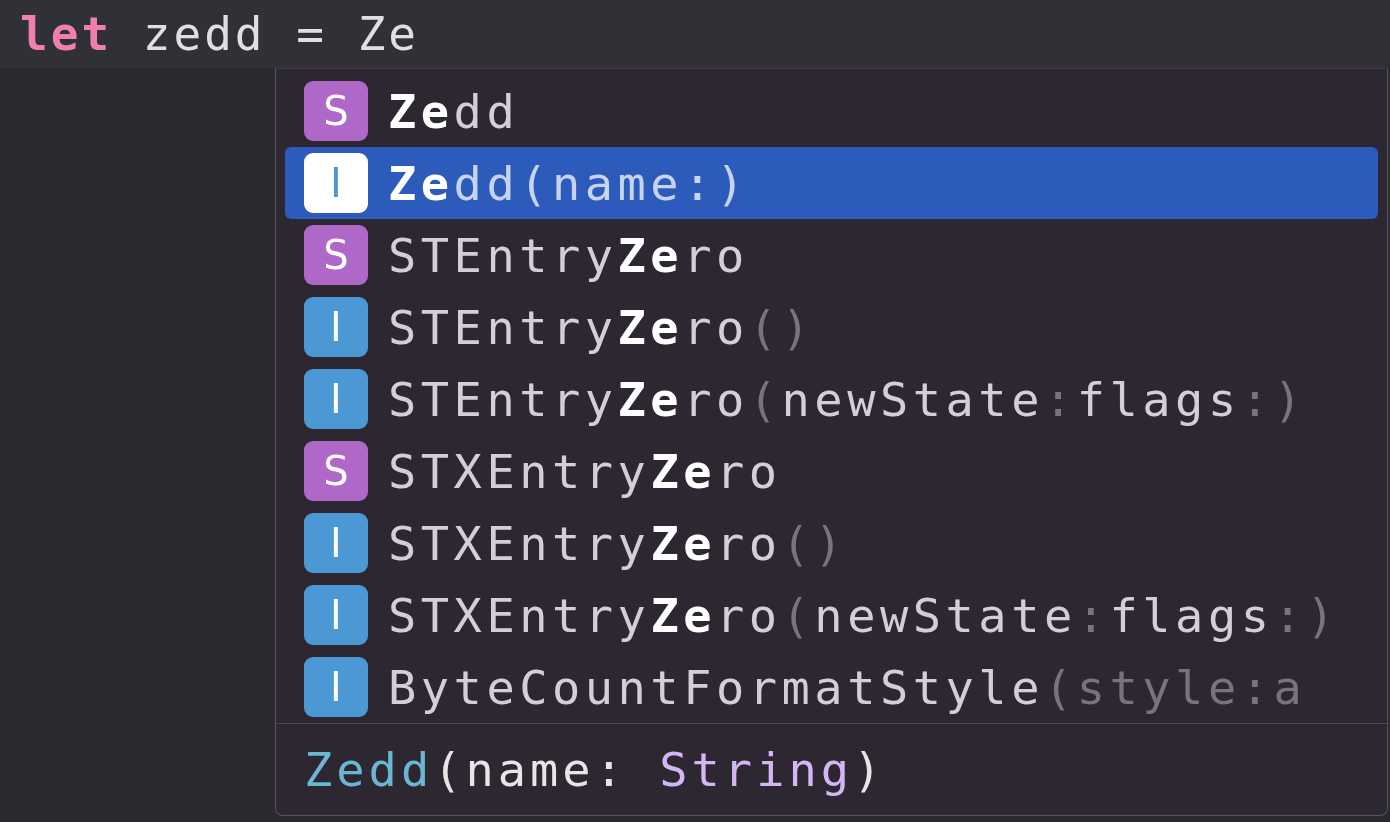 This screenshot has width=1390, height=822. I want to click on completion-item: S STXEntryZe ro, so click(831, 471).